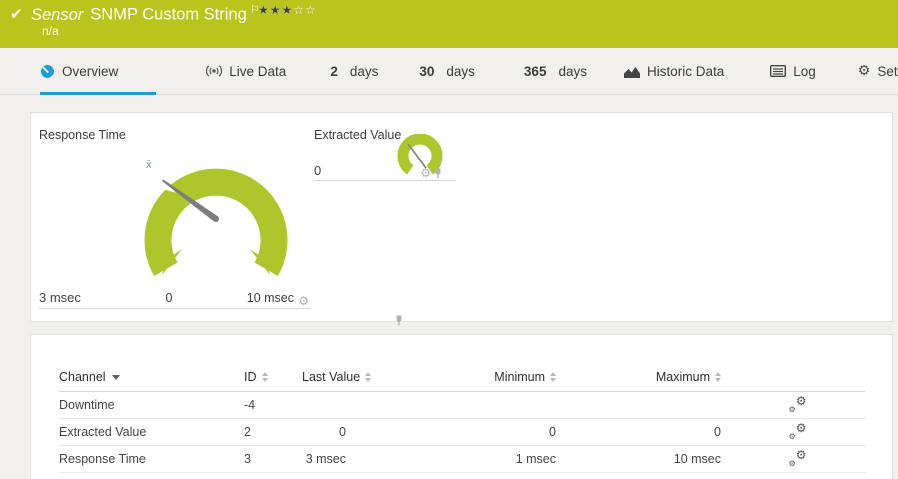  I want to click on extracted-value-gauge-block: Extracted Value 0 ⚙, so click(385, 152).